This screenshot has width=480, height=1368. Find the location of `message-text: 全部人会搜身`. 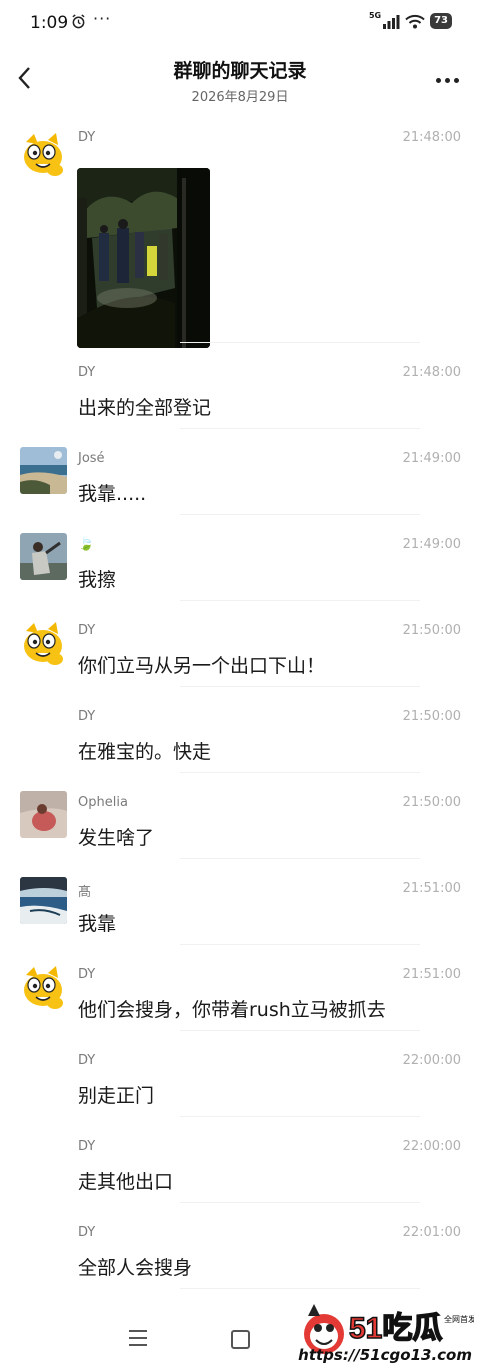

message-text: 全部人会搜身 is located at coordinates (135, 1268).